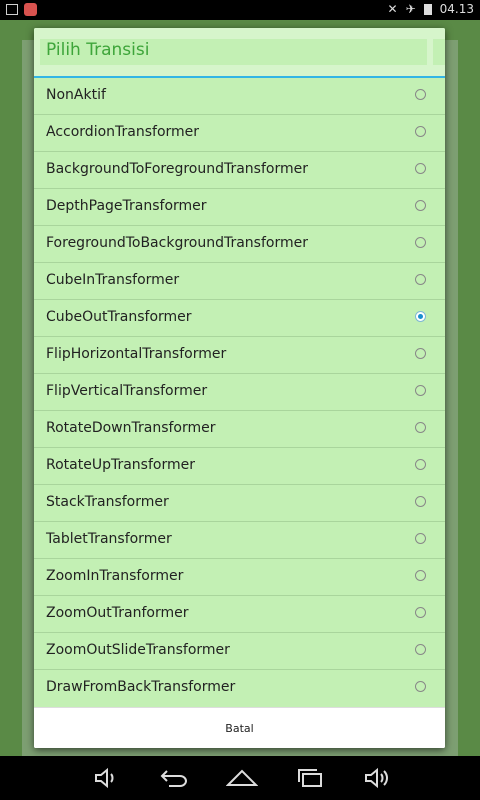 The width and height of the screenshot is (480, 800). Describe the element at coordinates (115, 576) in the screenshot. I see `transition-option-label: ZoomInTransformer` at that location.